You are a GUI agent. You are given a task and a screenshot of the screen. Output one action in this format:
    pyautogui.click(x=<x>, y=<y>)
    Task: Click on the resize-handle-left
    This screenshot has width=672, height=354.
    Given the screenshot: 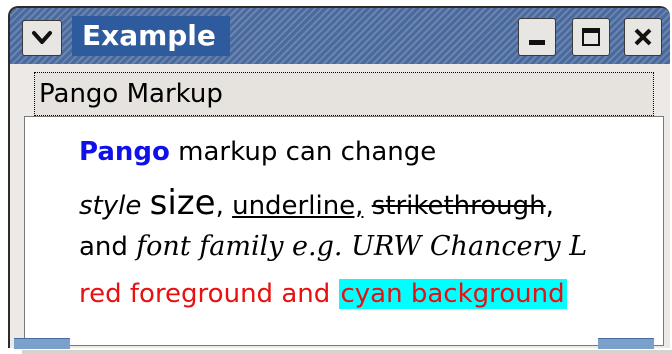 What is the action you would take?
    pyautogui.click(x=42, y=343)
    